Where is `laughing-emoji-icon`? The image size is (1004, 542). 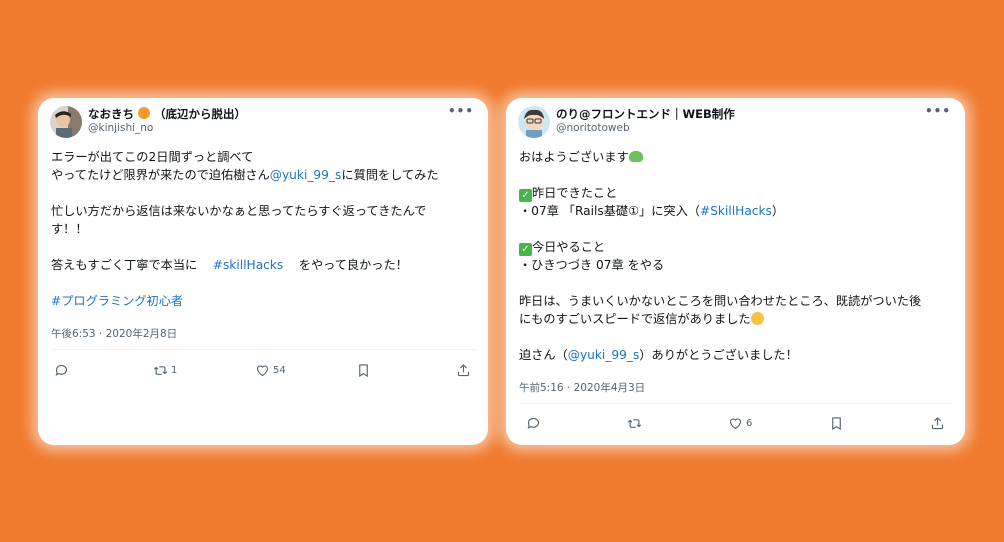 laughing-emoji-icon is located at coordinates (757, 318).